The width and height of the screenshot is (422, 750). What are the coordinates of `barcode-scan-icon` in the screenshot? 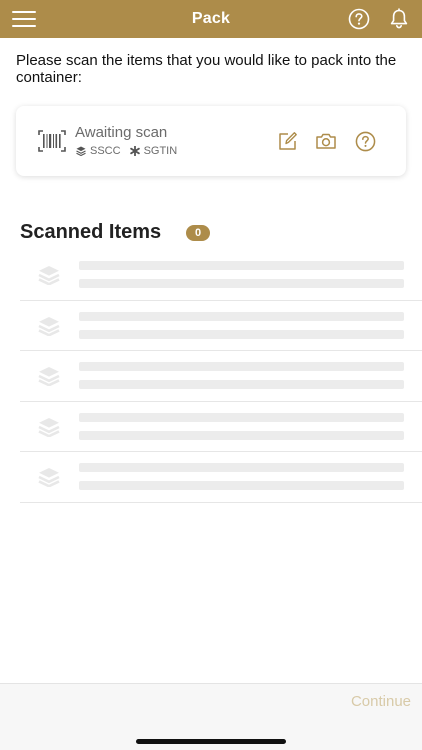 It's located at (52, 141).